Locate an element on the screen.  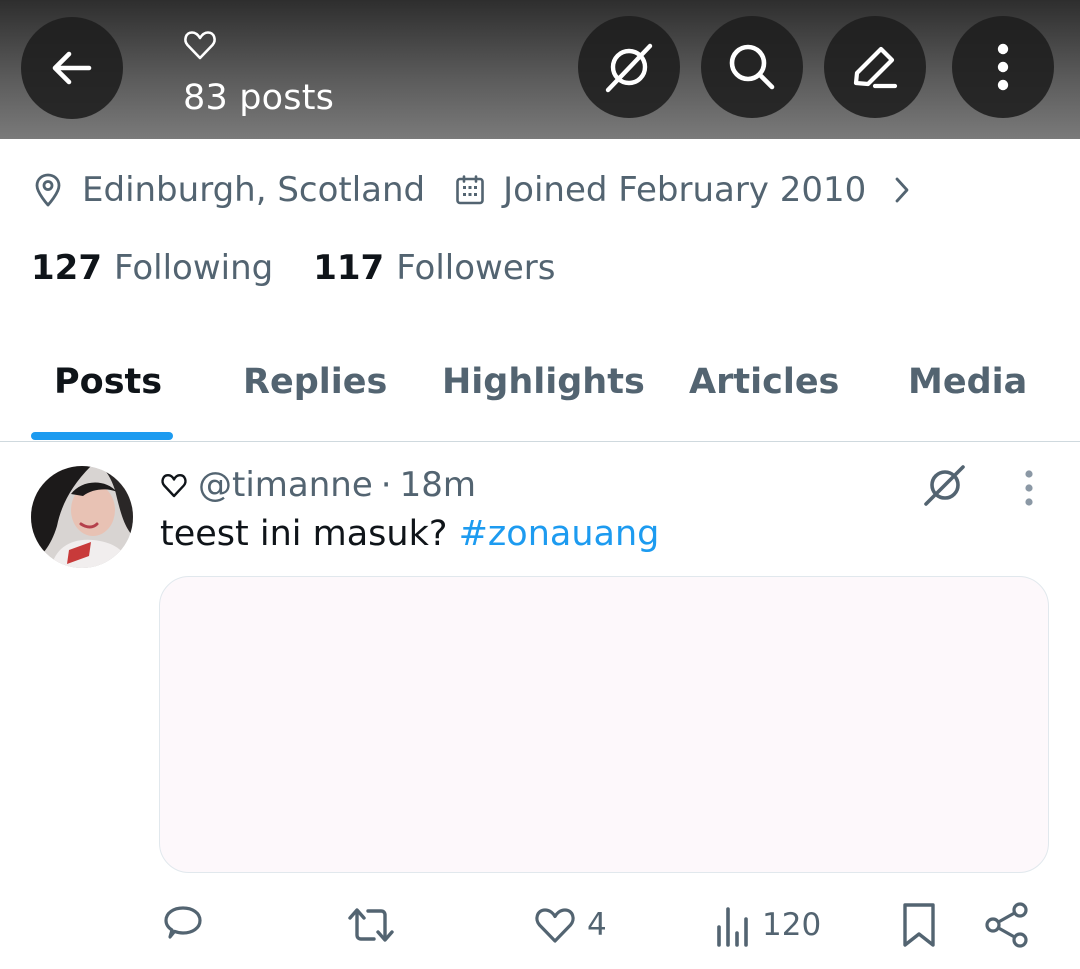
location-text: Edinburgh, Scotland is located at coordinates (254, 190).